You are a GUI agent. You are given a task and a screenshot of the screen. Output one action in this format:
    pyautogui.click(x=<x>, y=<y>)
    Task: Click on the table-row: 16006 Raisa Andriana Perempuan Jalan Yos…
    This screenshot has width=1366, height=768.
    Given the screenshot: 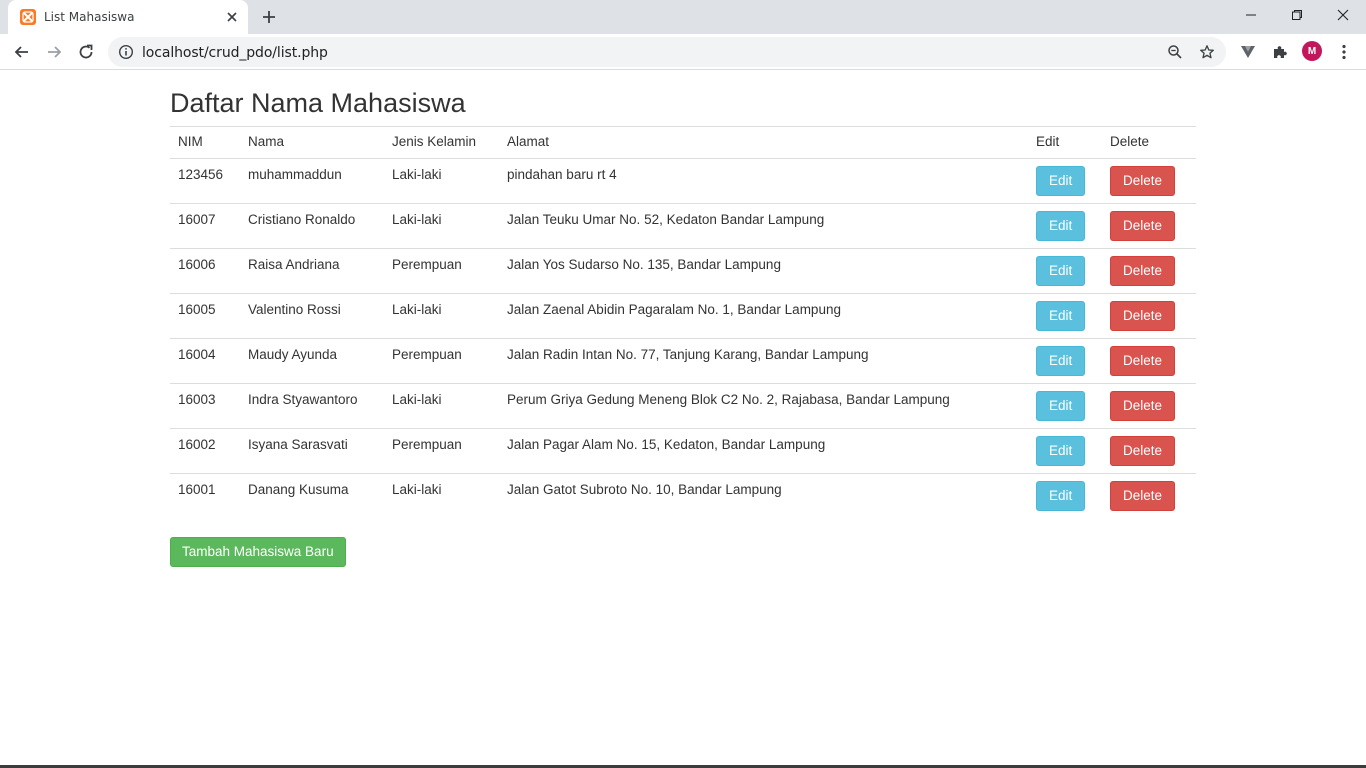 What is the action you would take?
    pyautogui.click(x=683, y=271)
    